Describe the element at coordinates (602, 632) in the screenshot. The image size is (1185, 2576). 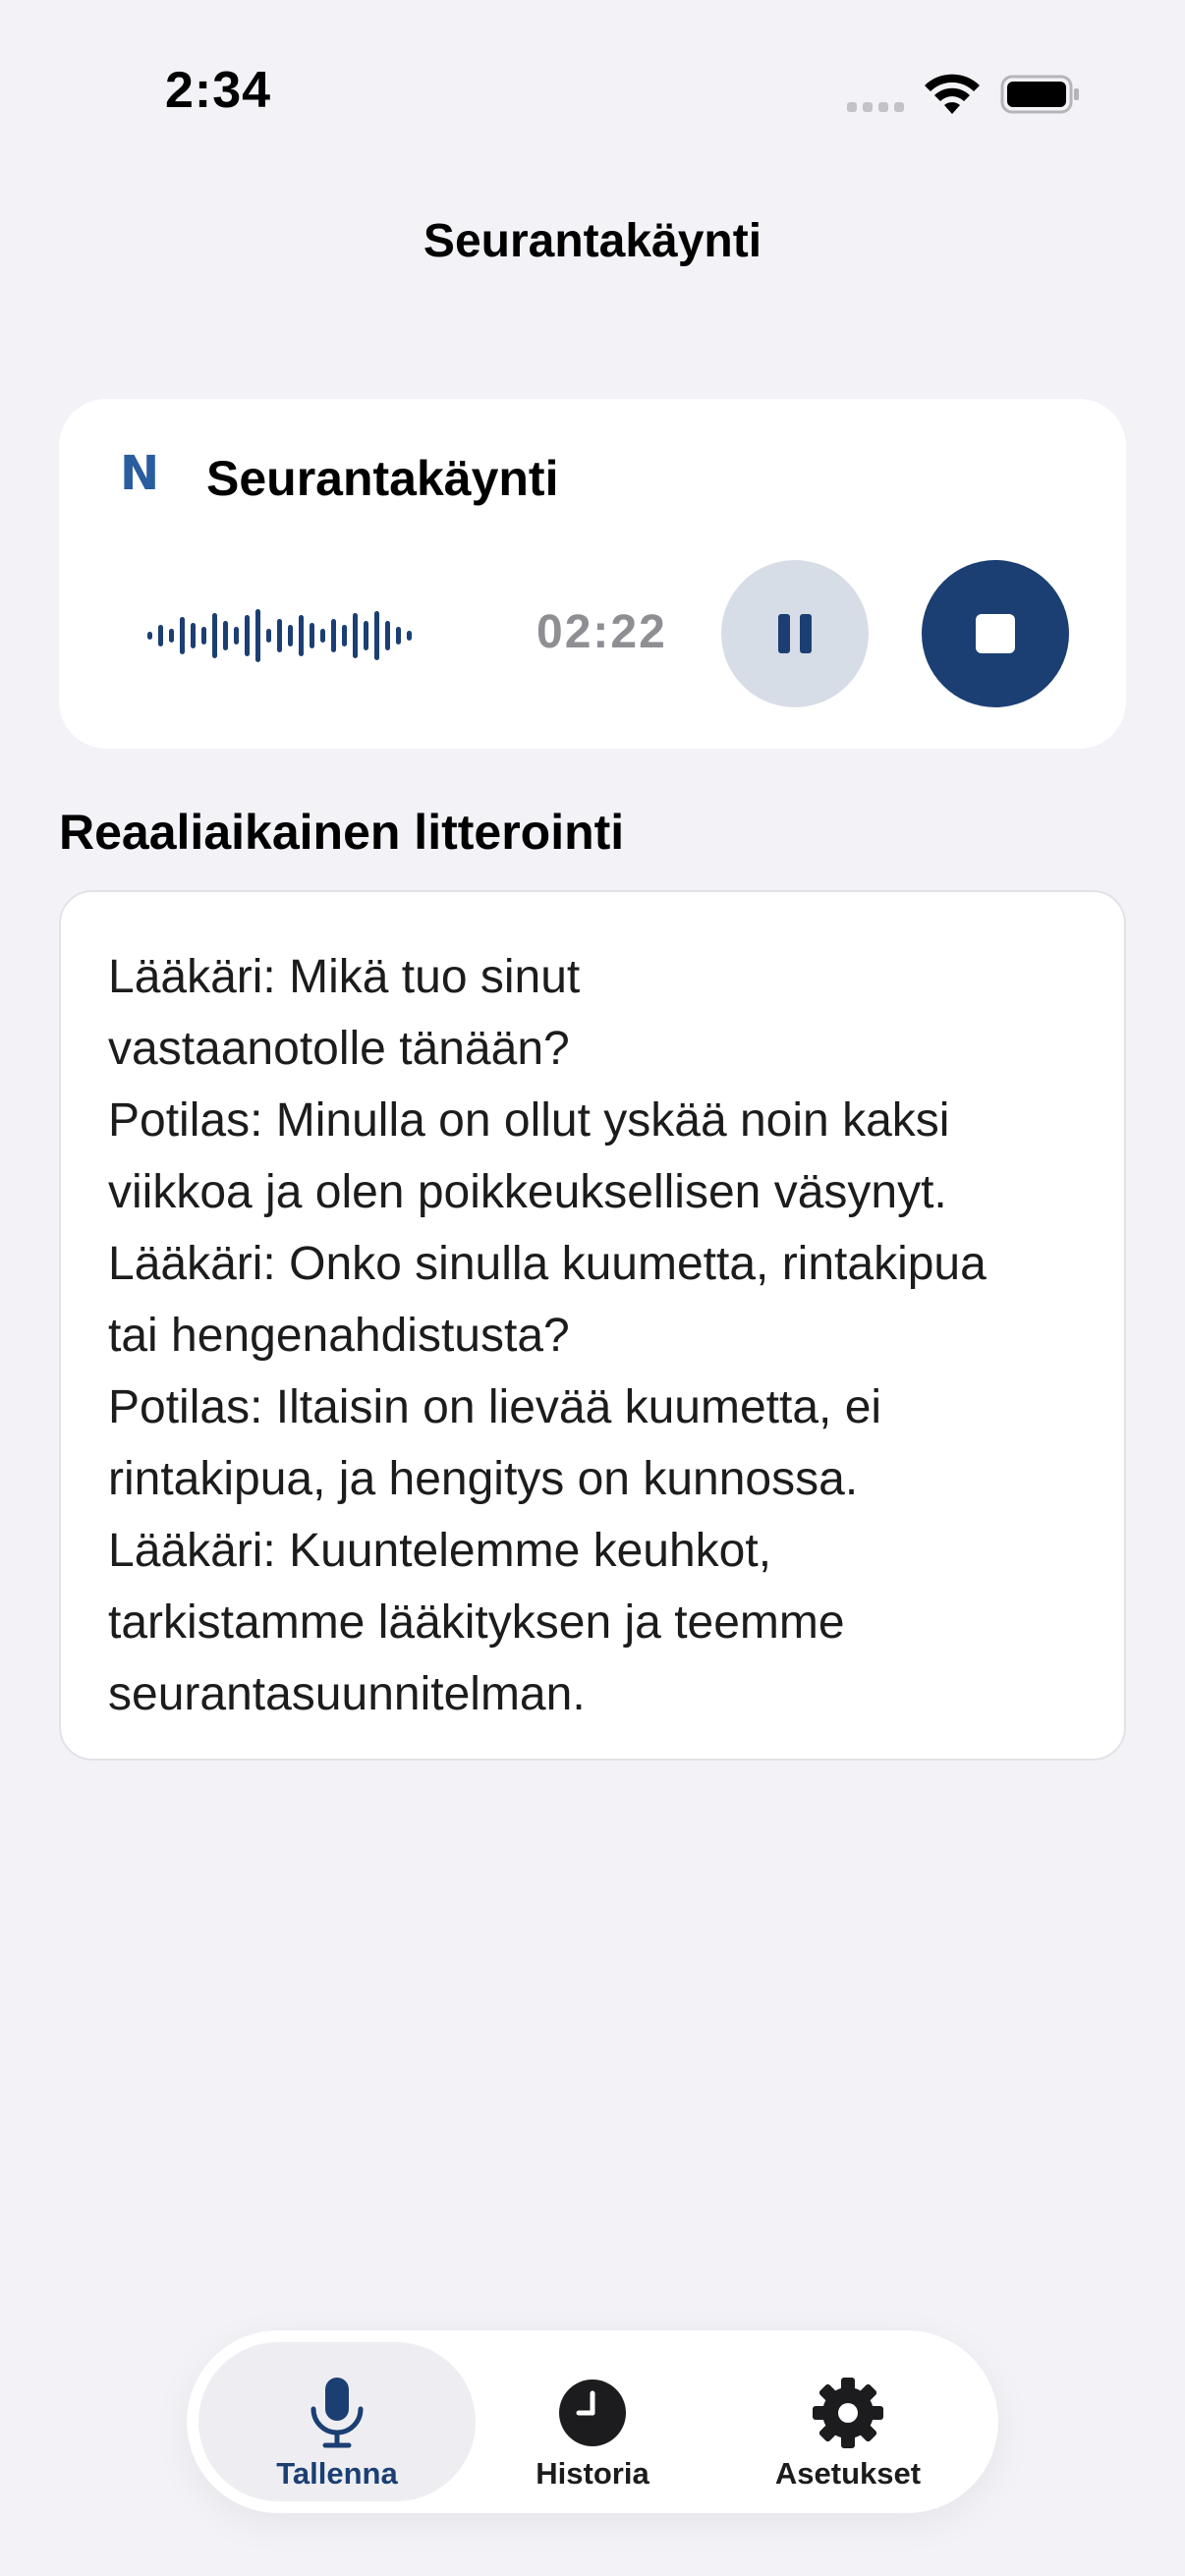
I see `recording-timer: 02:22` at that location.